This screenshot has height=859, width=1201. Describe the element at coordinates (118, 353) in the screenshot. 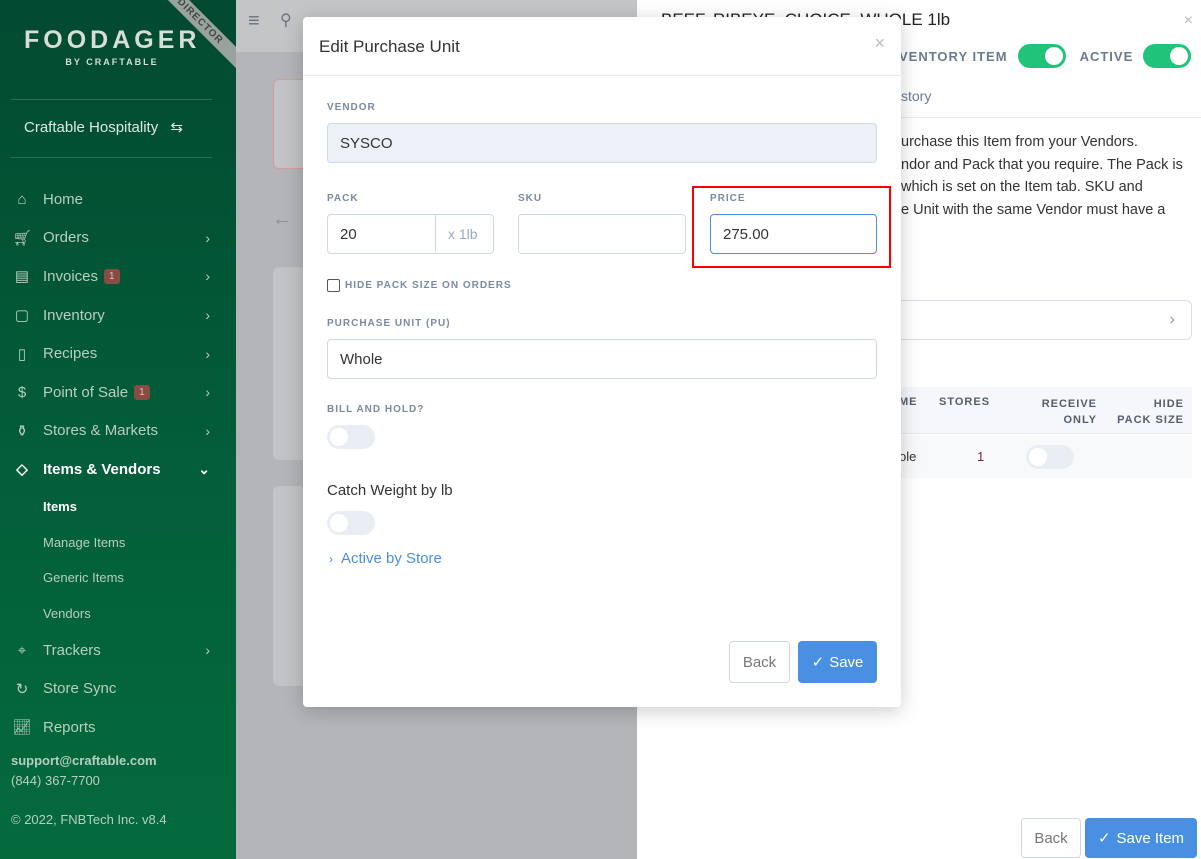

I see `nav-recipes: ▯ Recipes ›` at that location.